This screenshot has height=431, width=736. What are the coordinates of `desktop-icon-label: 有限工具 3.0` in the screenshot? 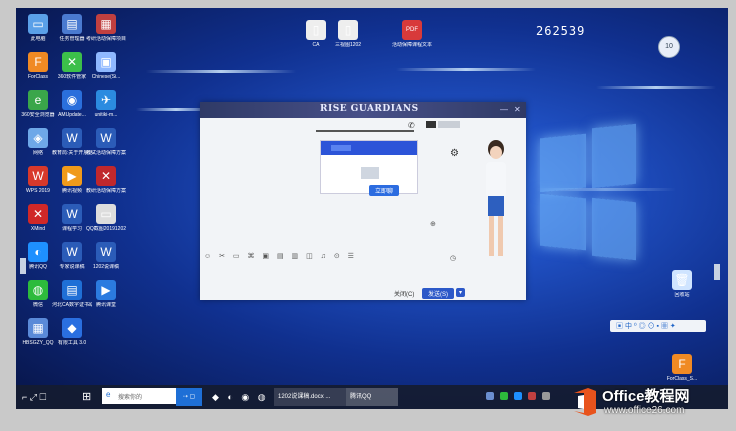 It's located at (72, 343).